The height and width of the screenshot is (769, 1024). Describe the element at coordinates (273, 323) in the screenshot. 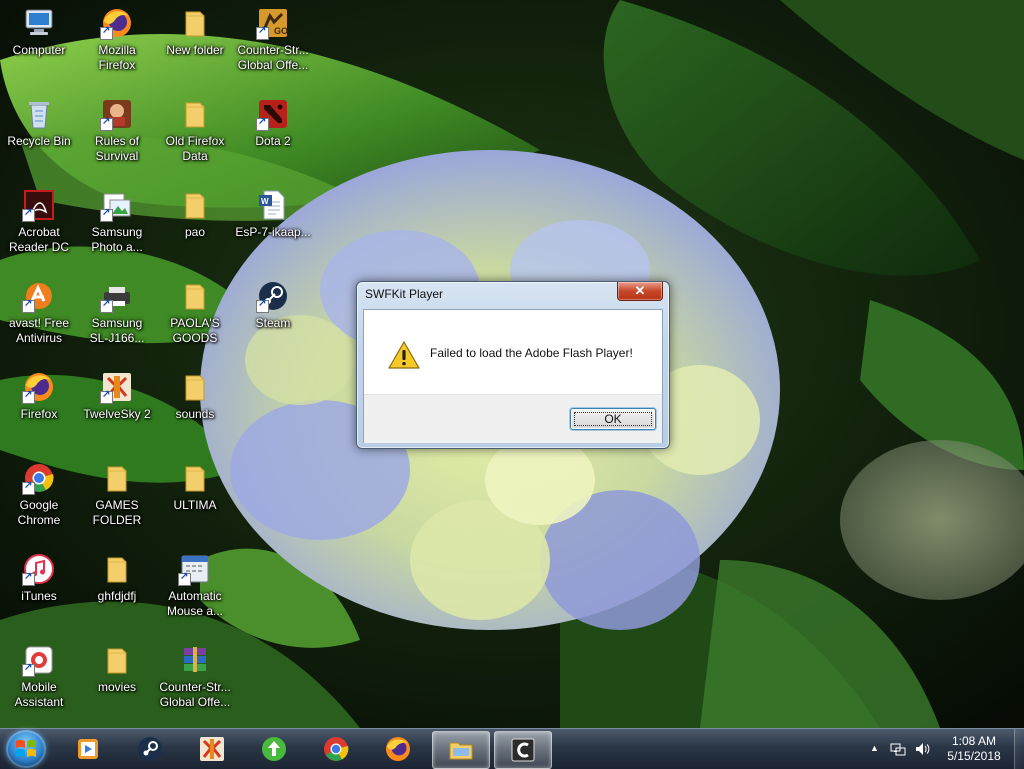

I see `desktop-icon-label: Steam` at that location.